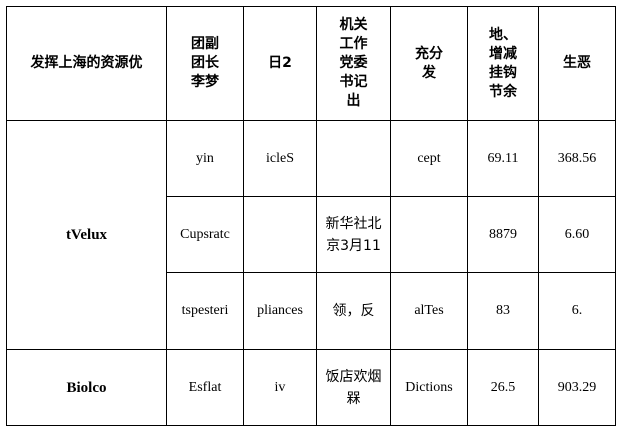 The width and height of the screenshot is (629, 433). I want to click on table-cell: Esflat, so click(205, 387).